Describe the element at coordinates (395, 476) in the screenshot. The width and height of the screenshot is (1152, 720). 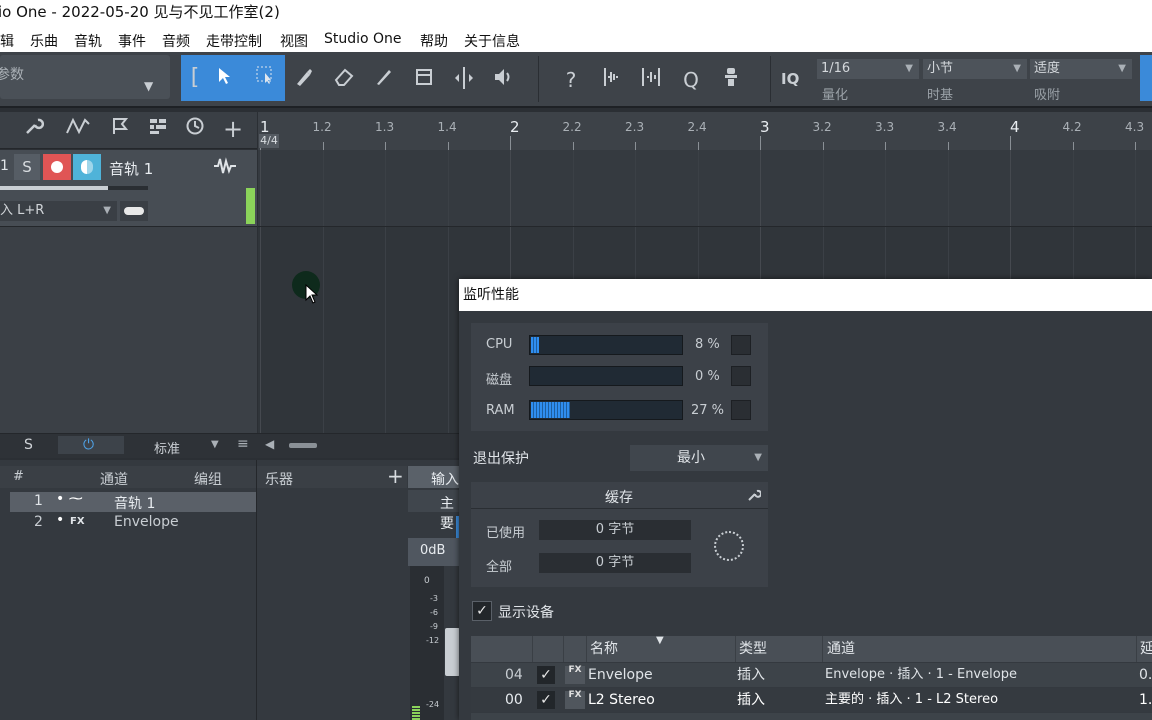
I see `add-instrument-icon: +` at that location.